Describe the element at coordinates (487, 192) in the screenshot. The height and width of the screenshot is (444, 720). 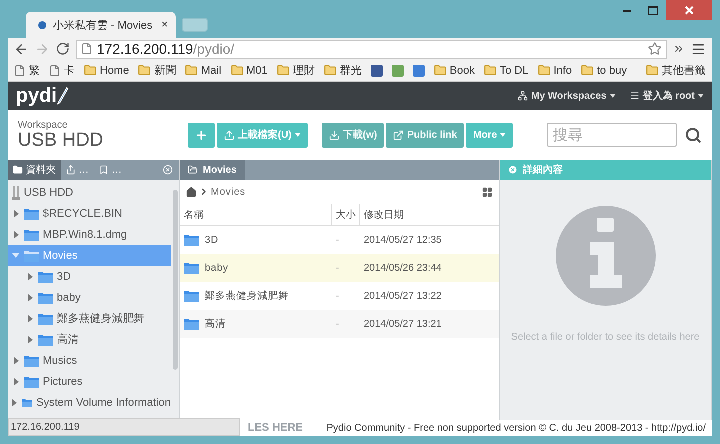
I see `view-mode-icon` at that location.